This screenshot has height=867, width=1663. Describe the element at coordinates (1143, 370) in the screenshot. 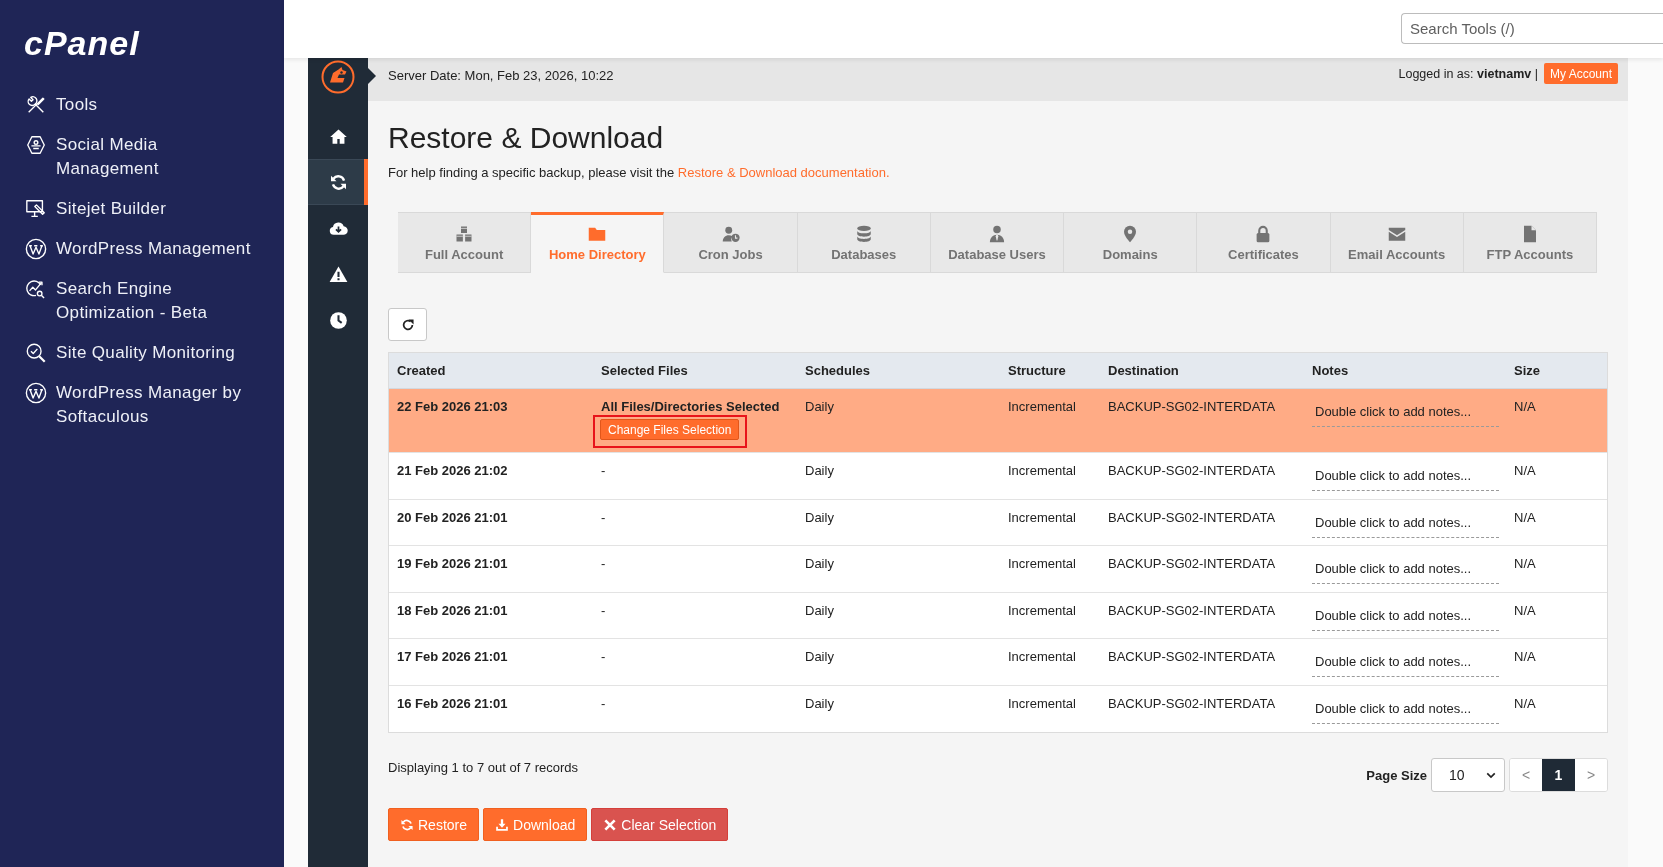

I see `column-header: Destination` at that location.